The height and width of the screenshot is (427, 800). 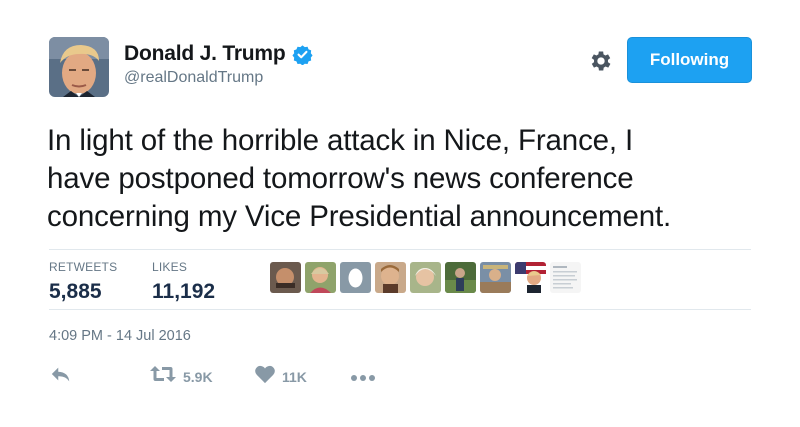 What do you see at coordinates (75, 291) in the screenshot?
I see `retweets-value: 5,885` at bounding box center [75, 291].